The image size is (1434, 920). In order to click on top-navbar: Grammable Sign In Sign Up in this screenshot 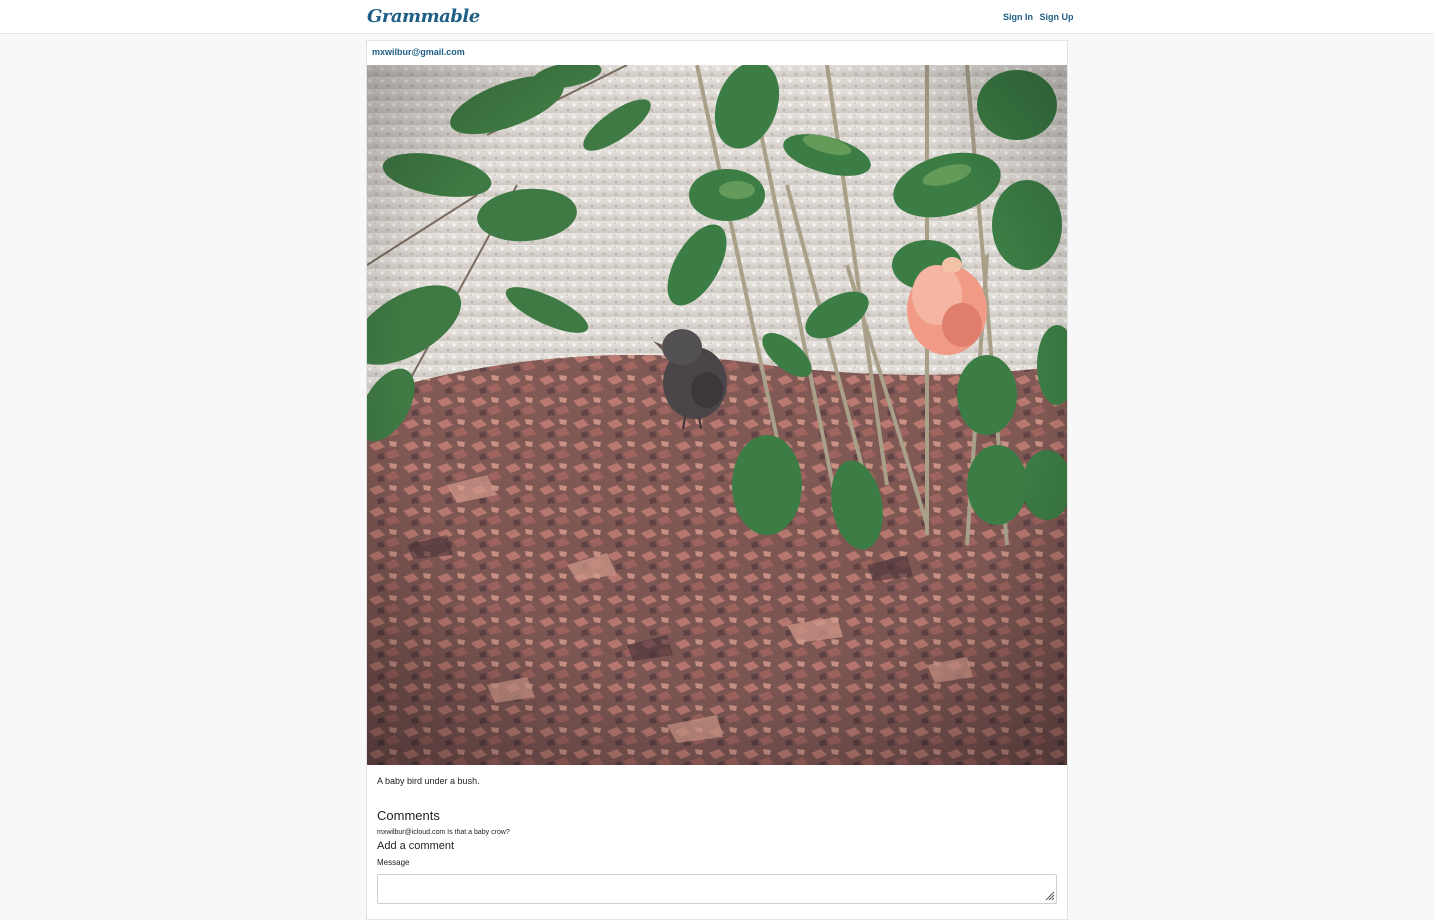, I will do `click(717, 17)`.